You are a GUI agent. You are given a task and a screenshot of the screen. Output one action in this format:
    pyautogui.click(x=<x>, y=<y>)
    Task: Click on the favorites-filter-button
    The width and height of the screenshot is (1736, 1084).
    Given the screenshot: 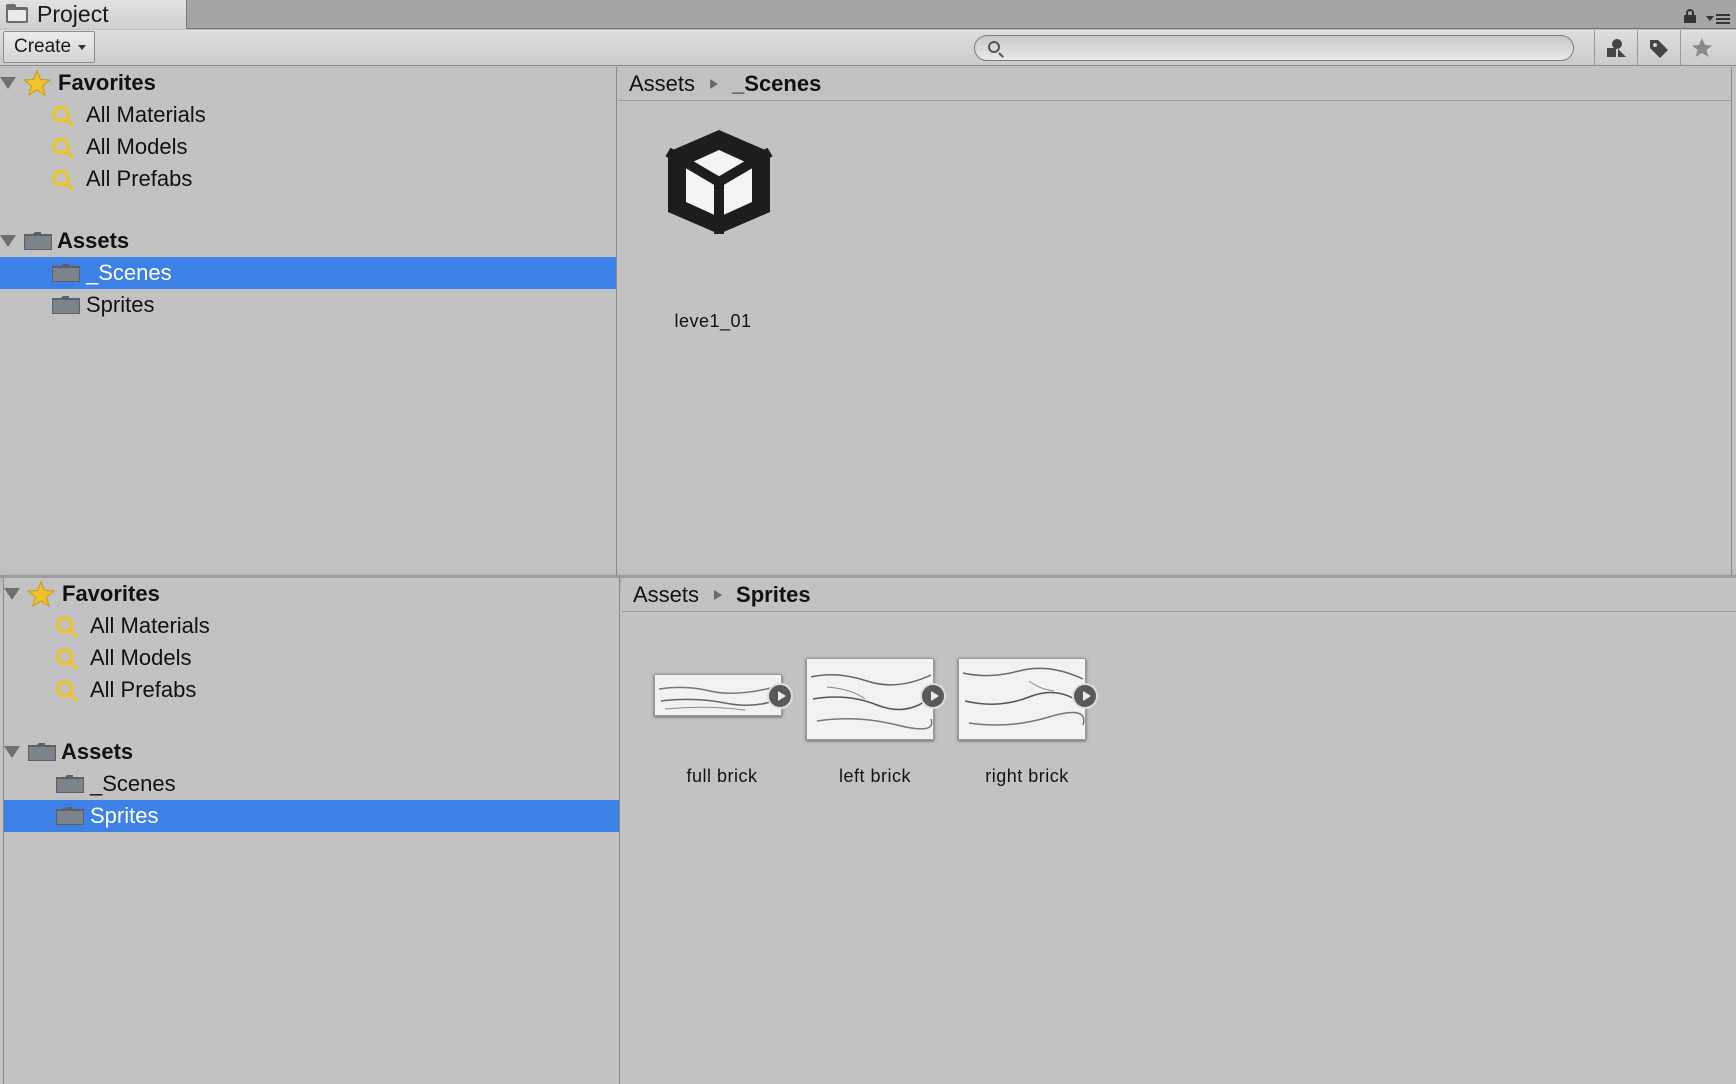 What is the action you would take?
    pyautogui.click(x=1701, y=47)
    